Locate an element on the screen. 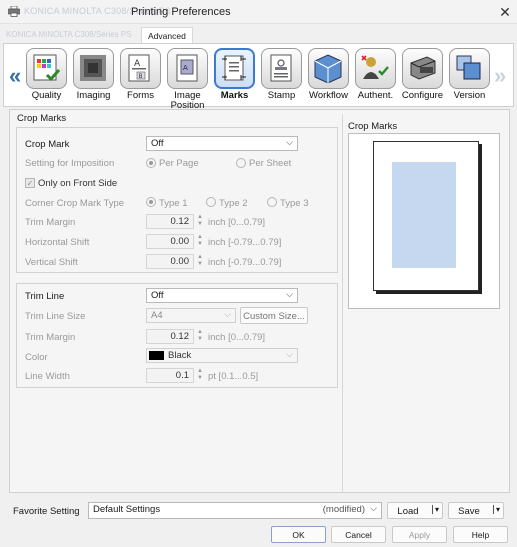  color-swatch is located at coordinates (156, 355).